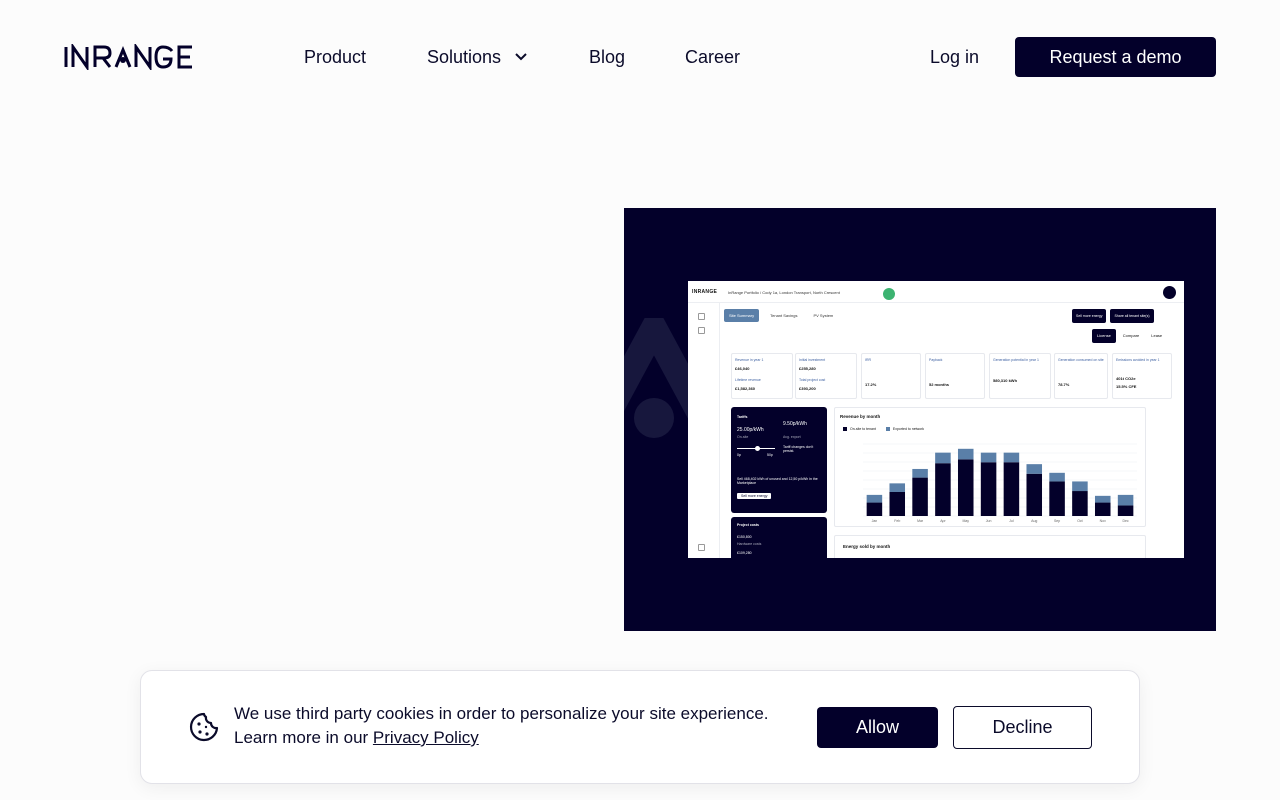 This screenshot has height=800, width=1280. Describe the element at coordinates (739, 455) in the screenshot. I see `slider-min: 0p` at that location.